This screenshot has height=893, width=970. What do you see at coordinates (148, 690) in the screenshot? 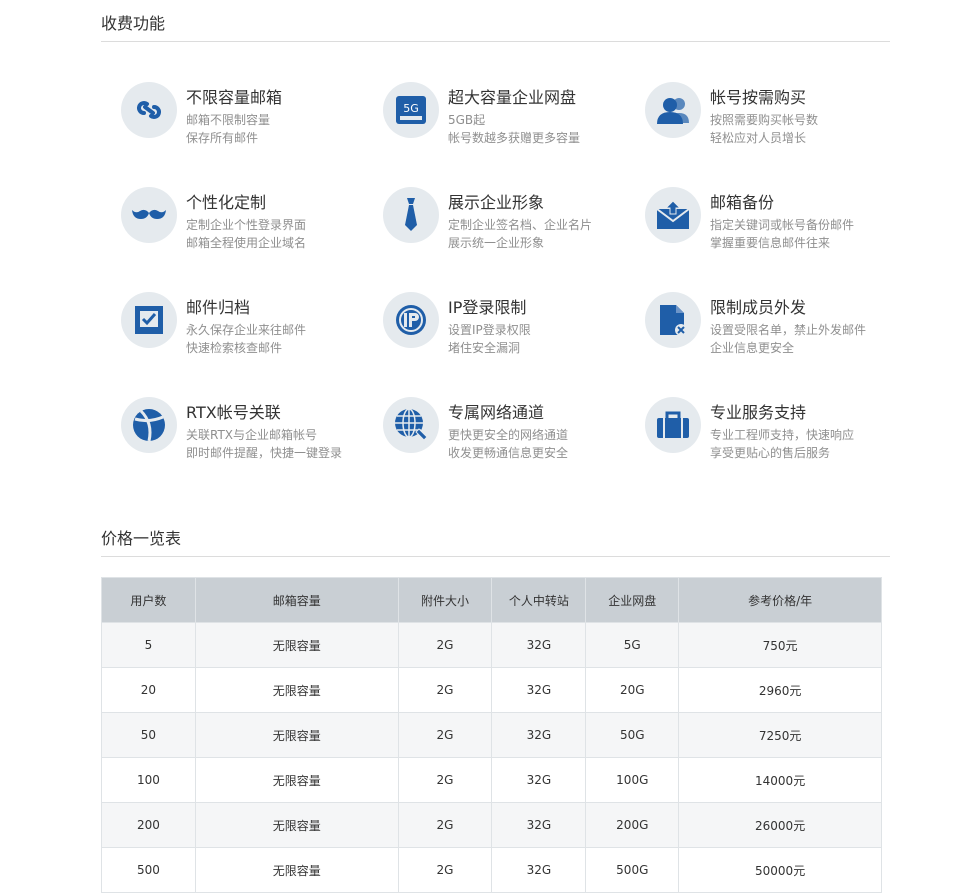
I see `cell-users: 20` at bounding box center [148, 690].